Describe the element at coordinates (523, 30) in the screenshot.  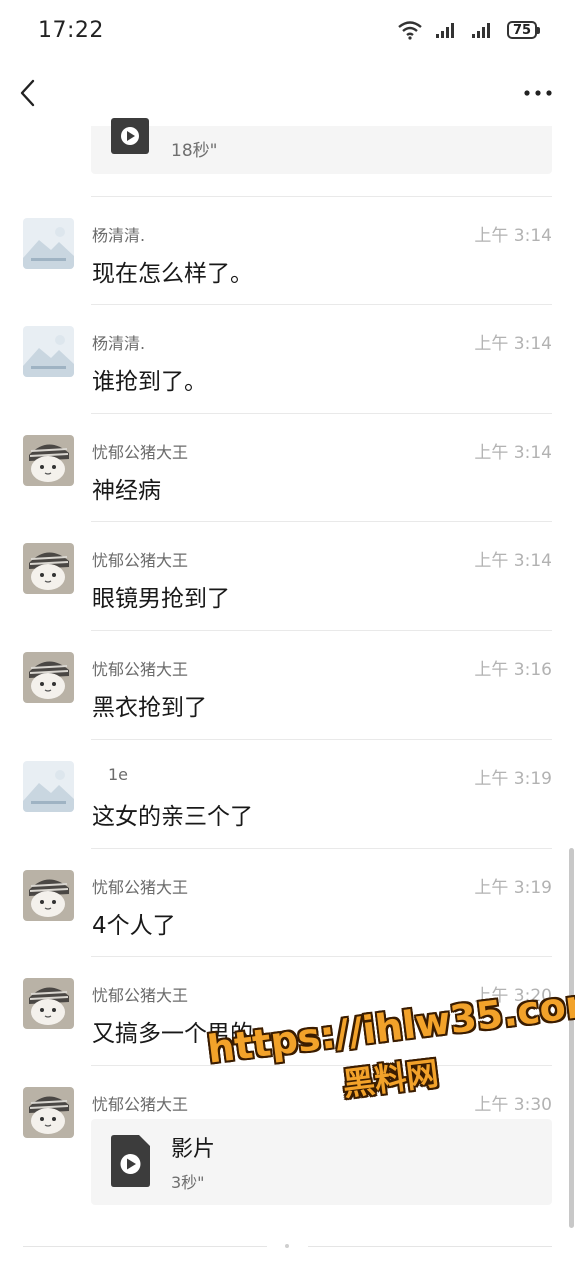
I see `battery-icon: 75` at that location.